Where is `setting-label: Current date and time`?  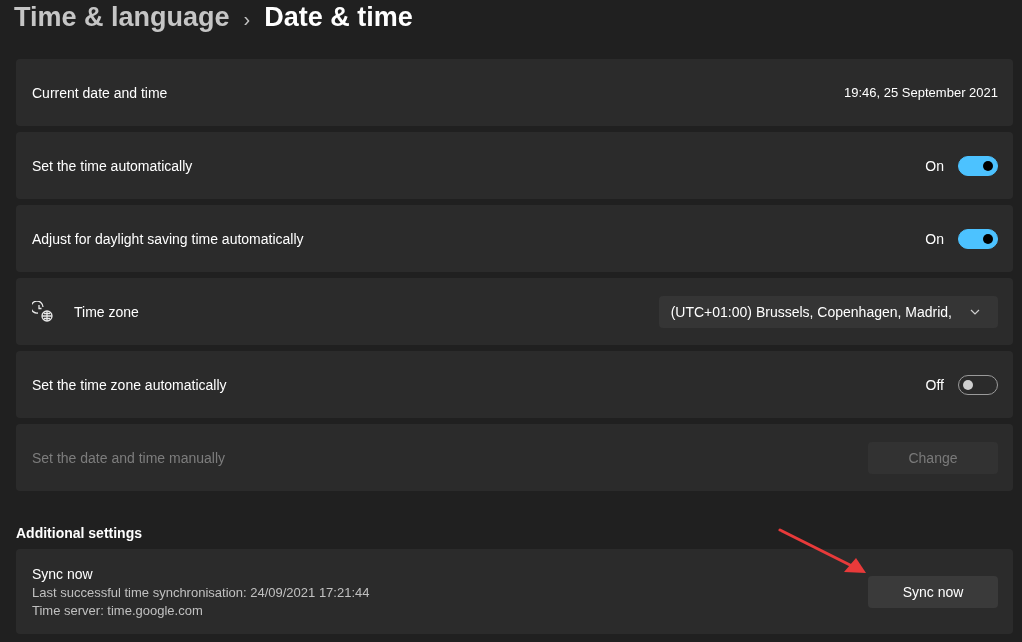 setting-label: Current date and time is located at coordinates (100, 92).